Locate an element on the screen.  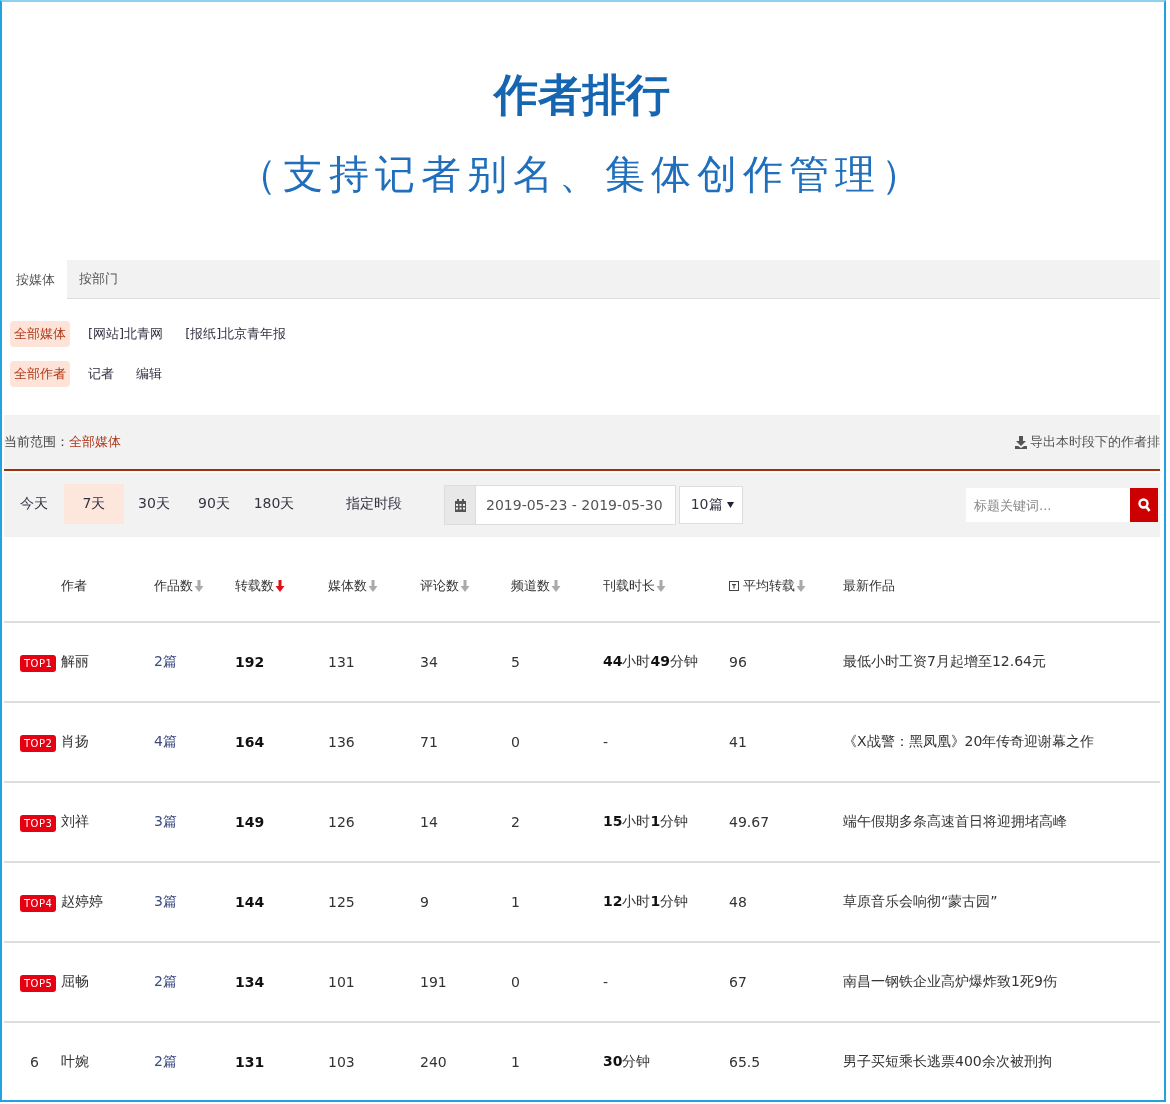
article-title: 最低小时工资7月起增至12.64元 is located at coordinates (944, 661).